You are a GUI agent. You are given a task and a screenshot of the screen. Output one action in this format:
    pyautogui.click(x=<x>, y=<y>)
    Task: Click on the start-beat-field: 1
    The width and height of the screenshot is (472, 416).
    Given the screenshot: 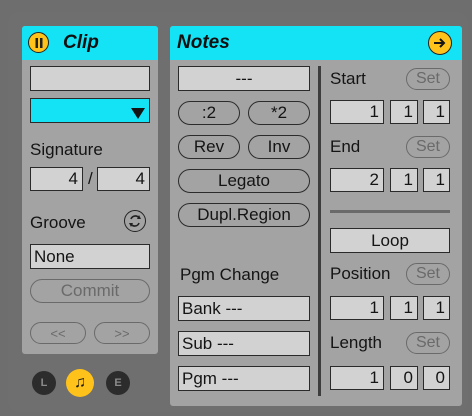 What is the action you would take?
    pyautogui.click(x=404, y=112)
    